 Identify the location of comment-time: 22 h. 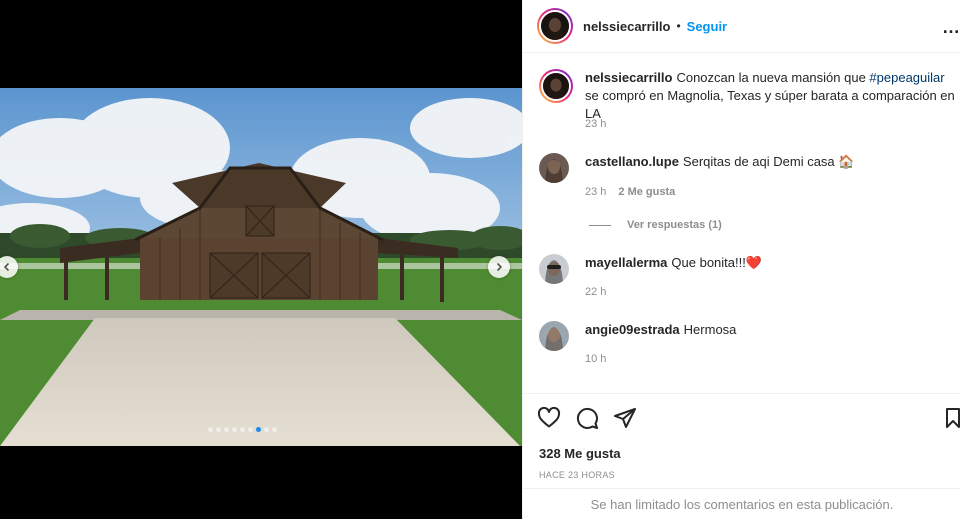
(595, 292).